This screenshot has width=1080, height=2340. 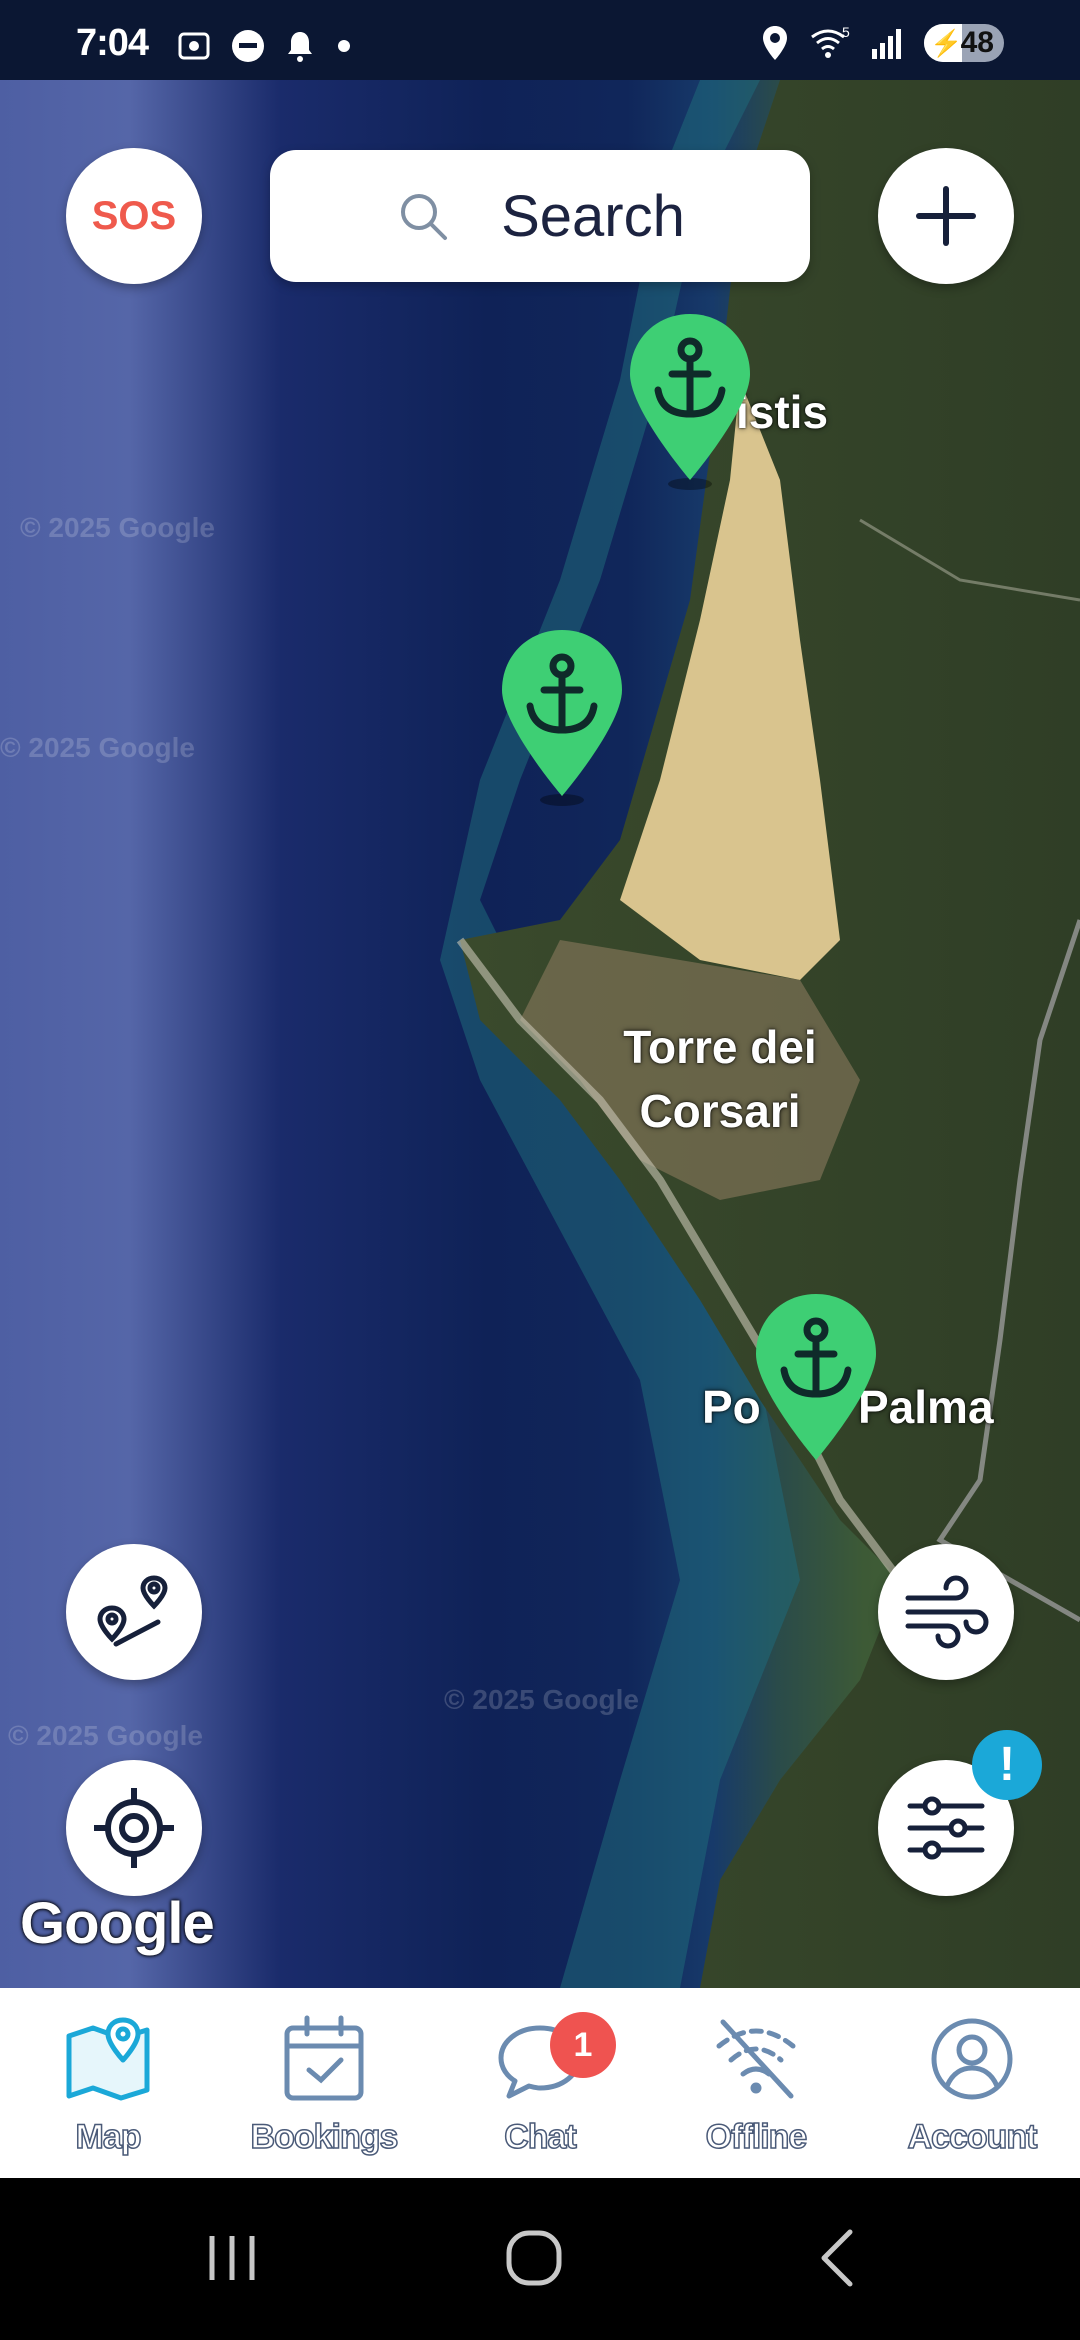 What do you see at coordinates (344, 46) in the screenshot?
I see `dot-icon` at bounding box center [344, 46].